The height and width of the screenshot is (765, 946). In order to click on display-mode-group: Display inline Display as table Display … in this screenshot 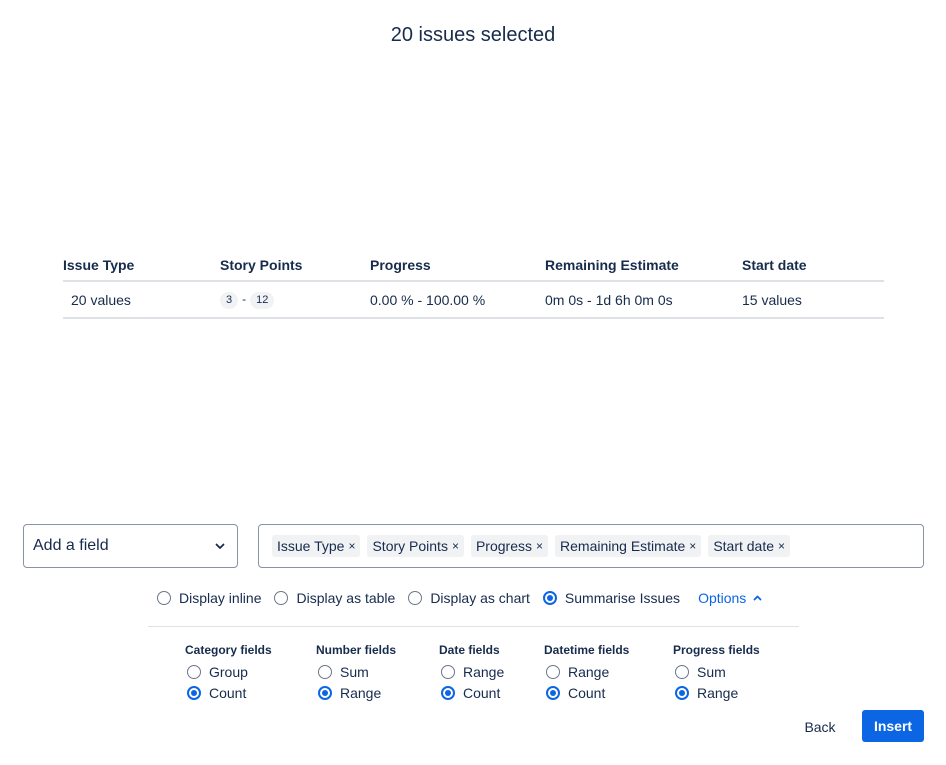, I will do `click(459, 598)`.